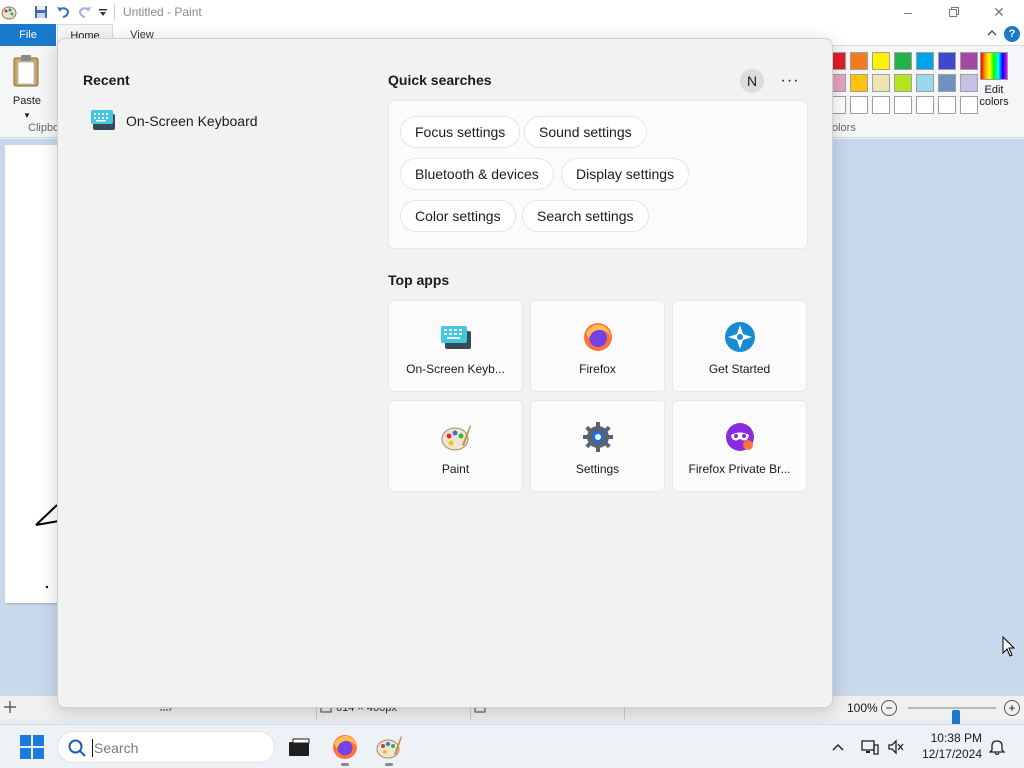  What do you see at coordinates (889, 708) in the screenshot?
I see `zoom-out-button: −` at bounding box center [889, 708].